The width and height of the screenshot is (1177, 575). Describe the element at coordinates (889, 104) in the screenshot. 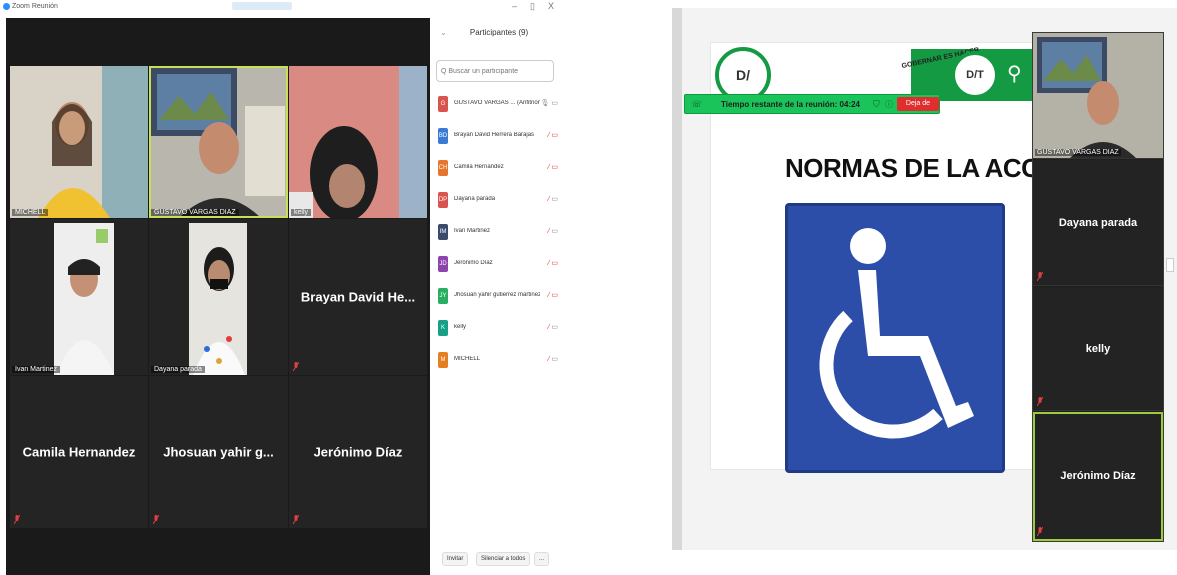

I see `info-icon: ⓘ` at that location.